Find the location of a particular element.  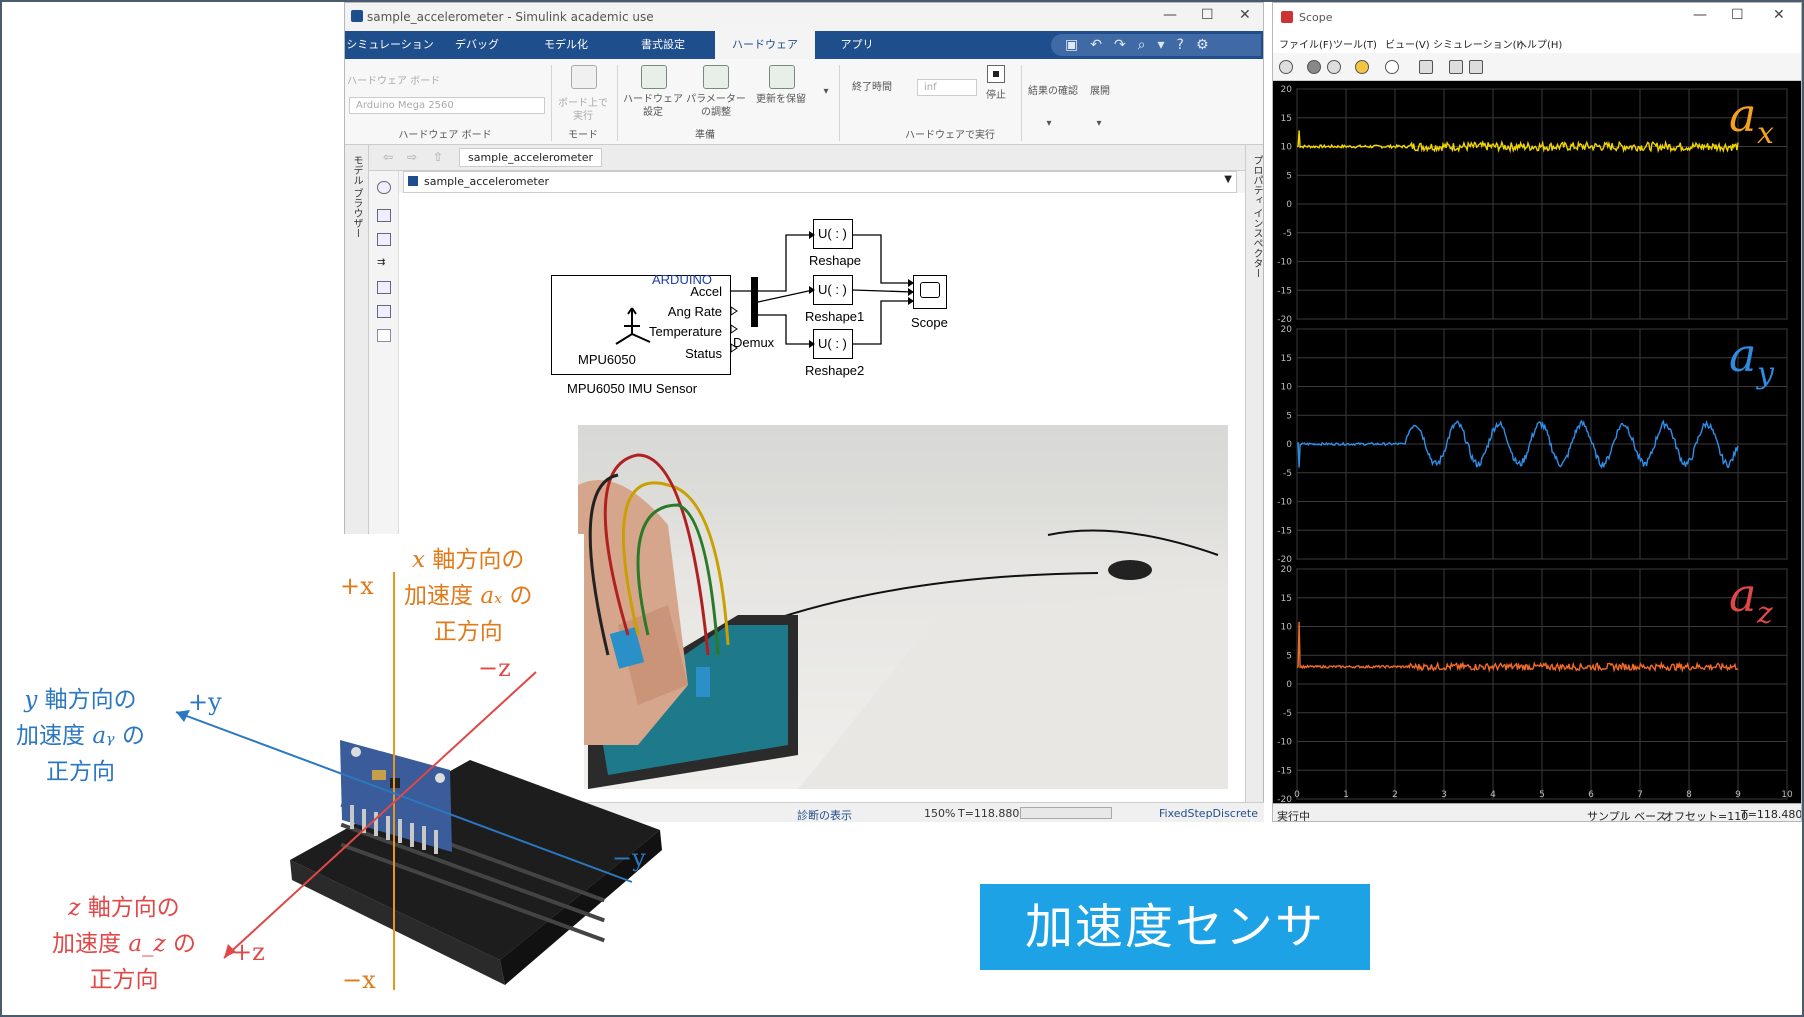

z-line3: 正方向 is located at coordinates (124, 980).